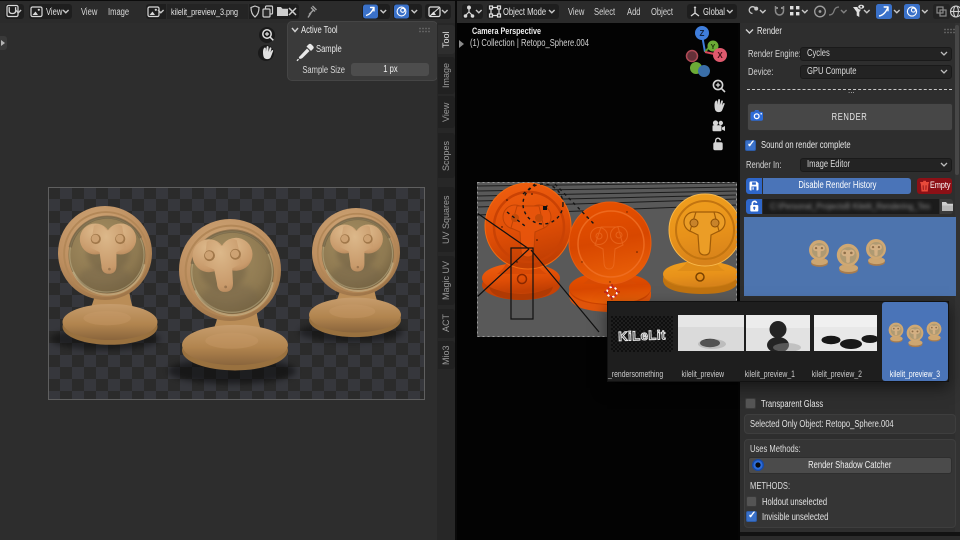  Describe the element at coordinates (720, 55) in the screenshot. I see `svg-text: X` at that location.